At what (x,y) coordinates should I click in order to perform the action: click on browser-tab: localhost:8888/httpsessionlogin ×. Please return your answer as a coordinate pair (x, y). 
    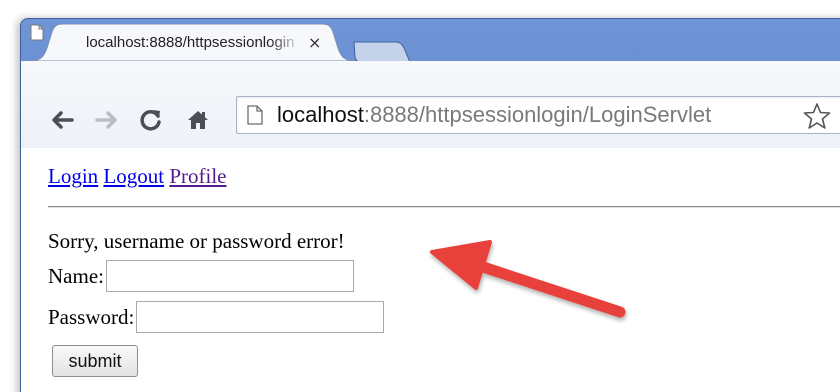
    Looking at the image, I should click on (195, 42).